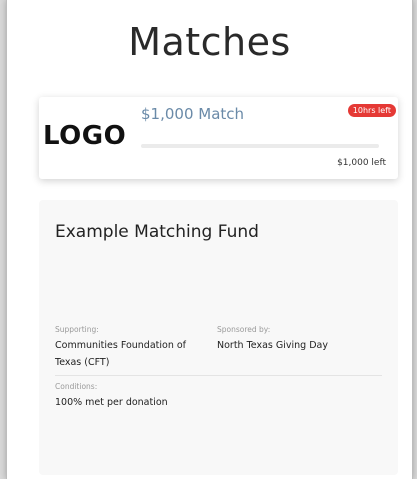 This screenshot has width=417, height=479. What do you see at coordinates (209, 42) in the screenshot?
I see `page-title: Matches` at bounding box center [209, 42].